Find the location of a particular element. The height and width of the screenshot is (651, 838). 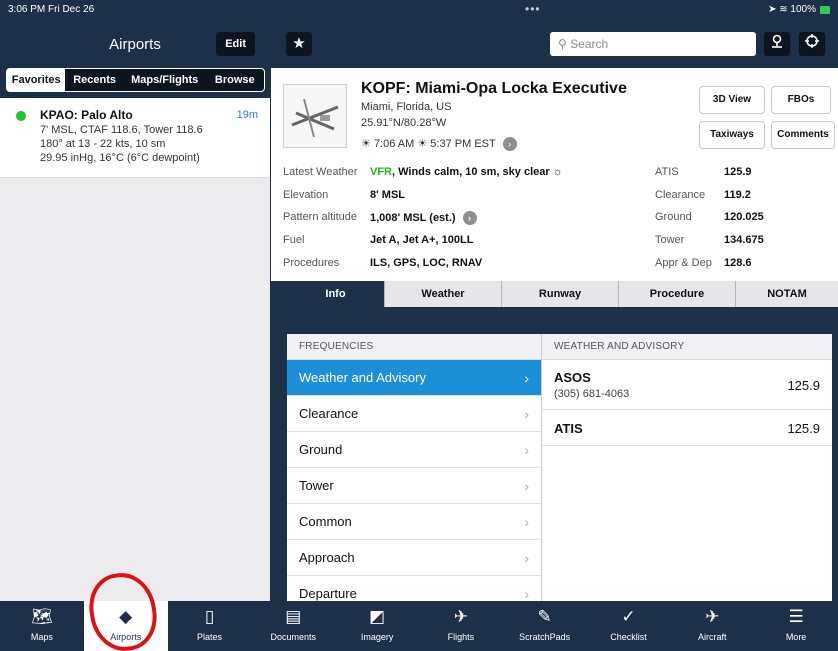

toolbar-checklist: ✓ Checklist is located at coordinates (629, 626).